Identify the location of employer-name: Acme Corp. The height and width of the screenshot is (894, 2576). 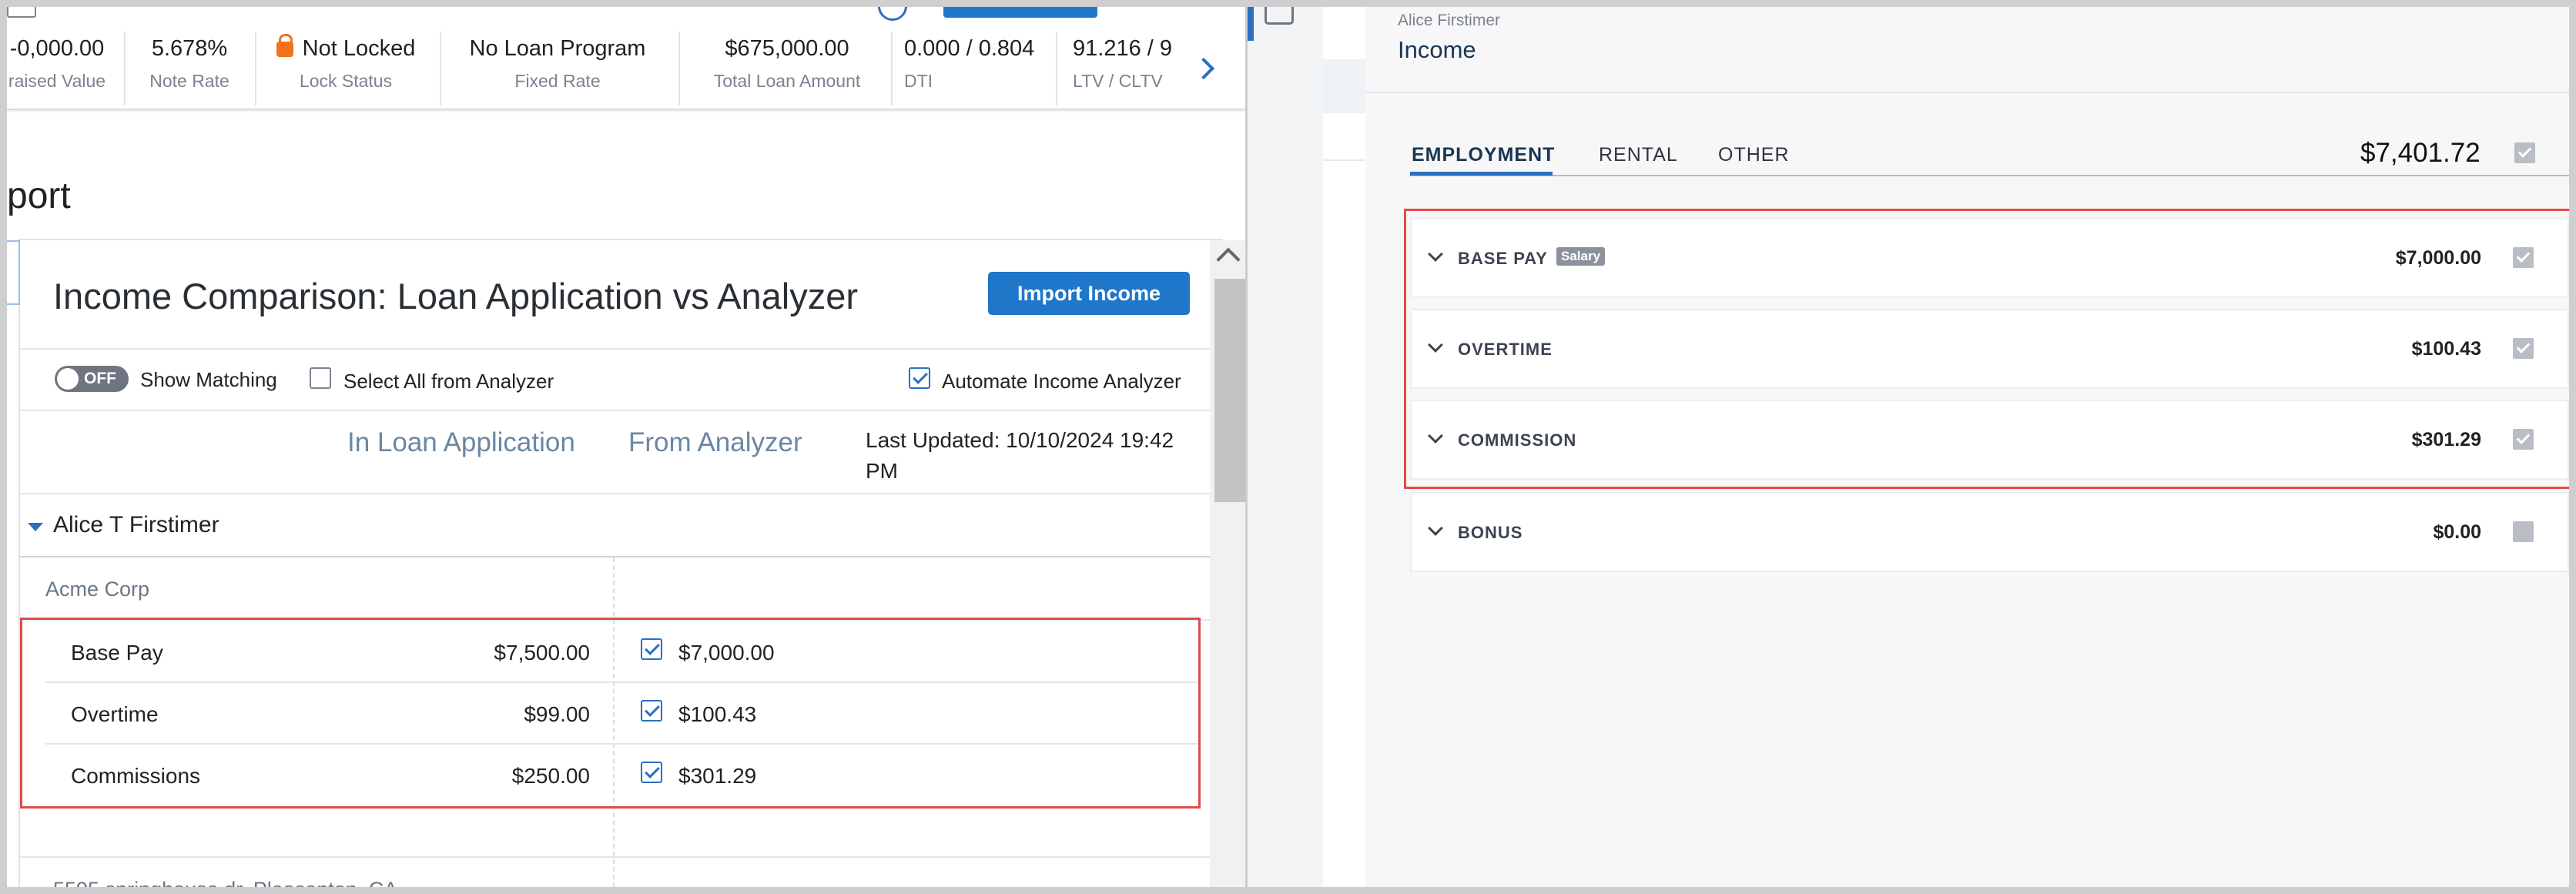
(97, 589).